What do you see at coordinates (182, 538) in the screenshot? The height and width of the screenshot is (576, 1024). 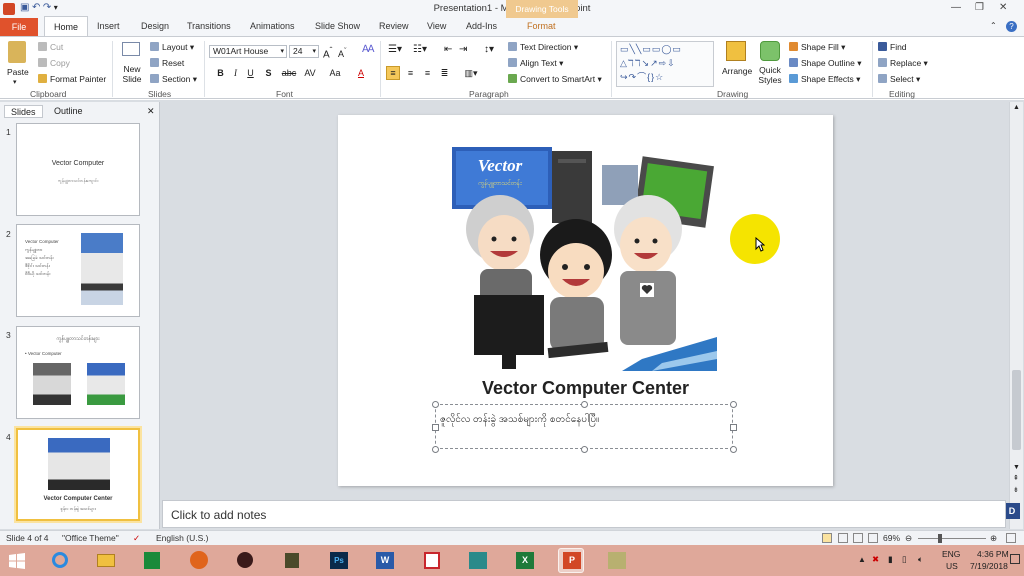 I see `language-indicator: English (U.S.)` at bounding box center [182, 538].